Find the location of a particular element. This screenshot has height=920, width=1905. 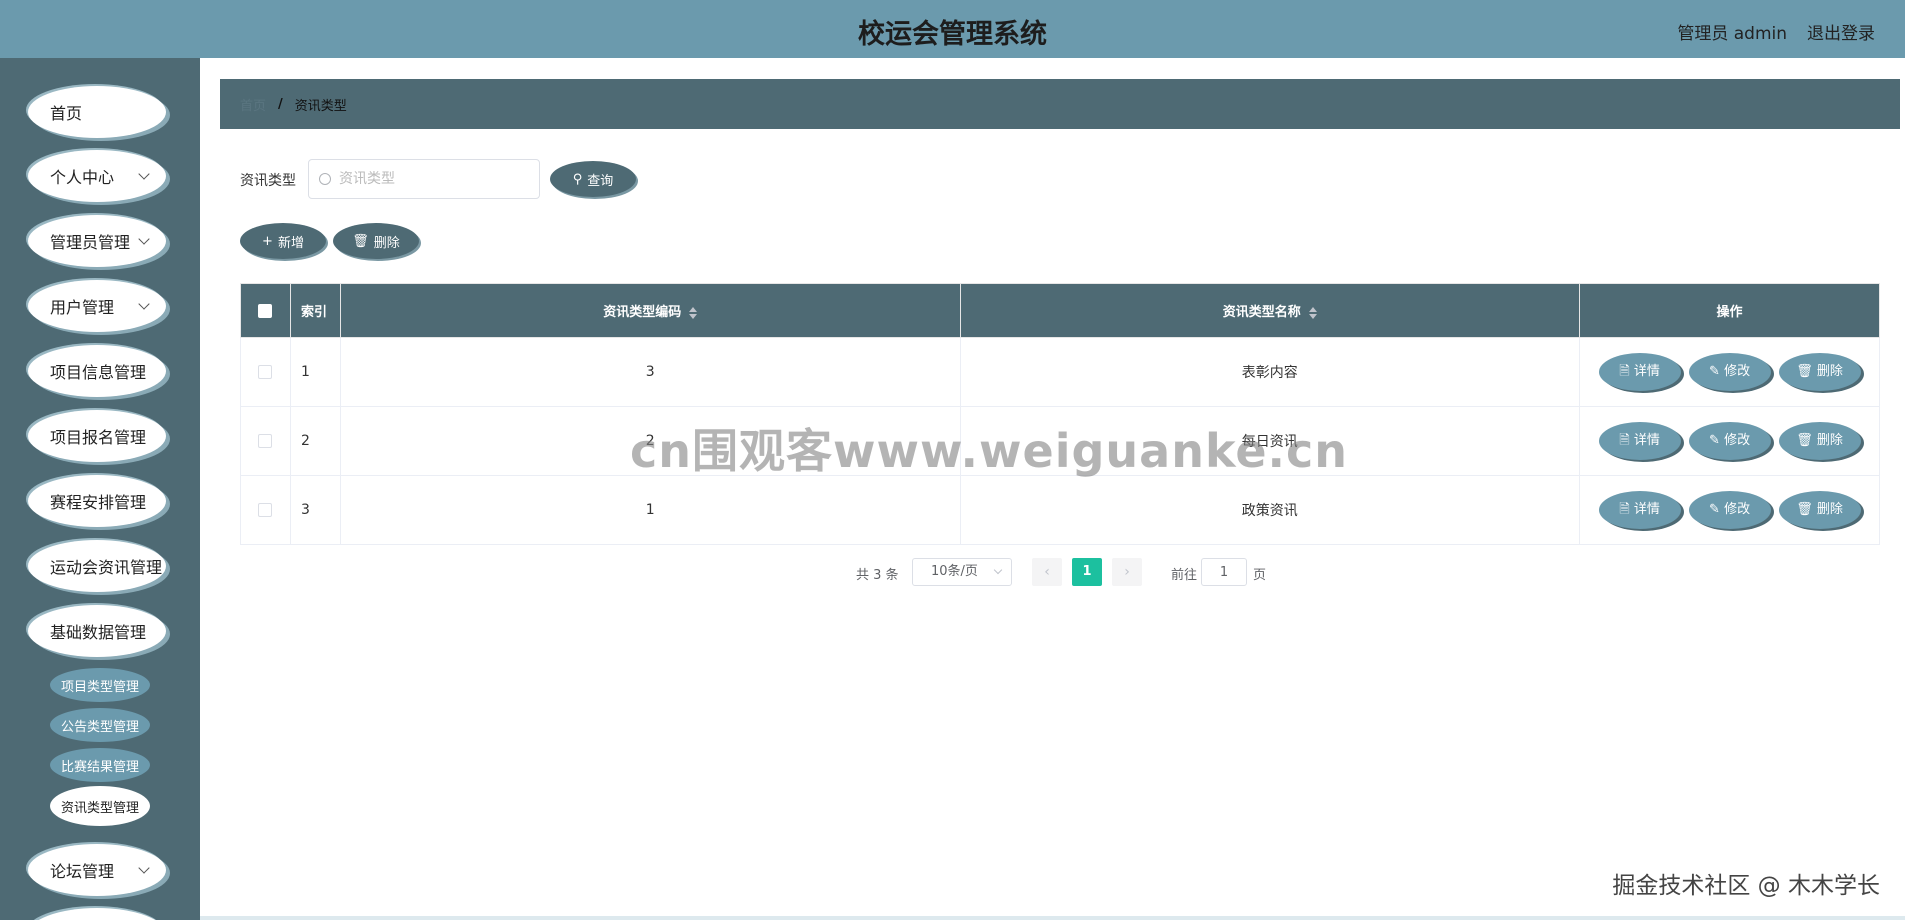

sidebar-item-forum: 论坛管理 is located at coordinates (97, 870).